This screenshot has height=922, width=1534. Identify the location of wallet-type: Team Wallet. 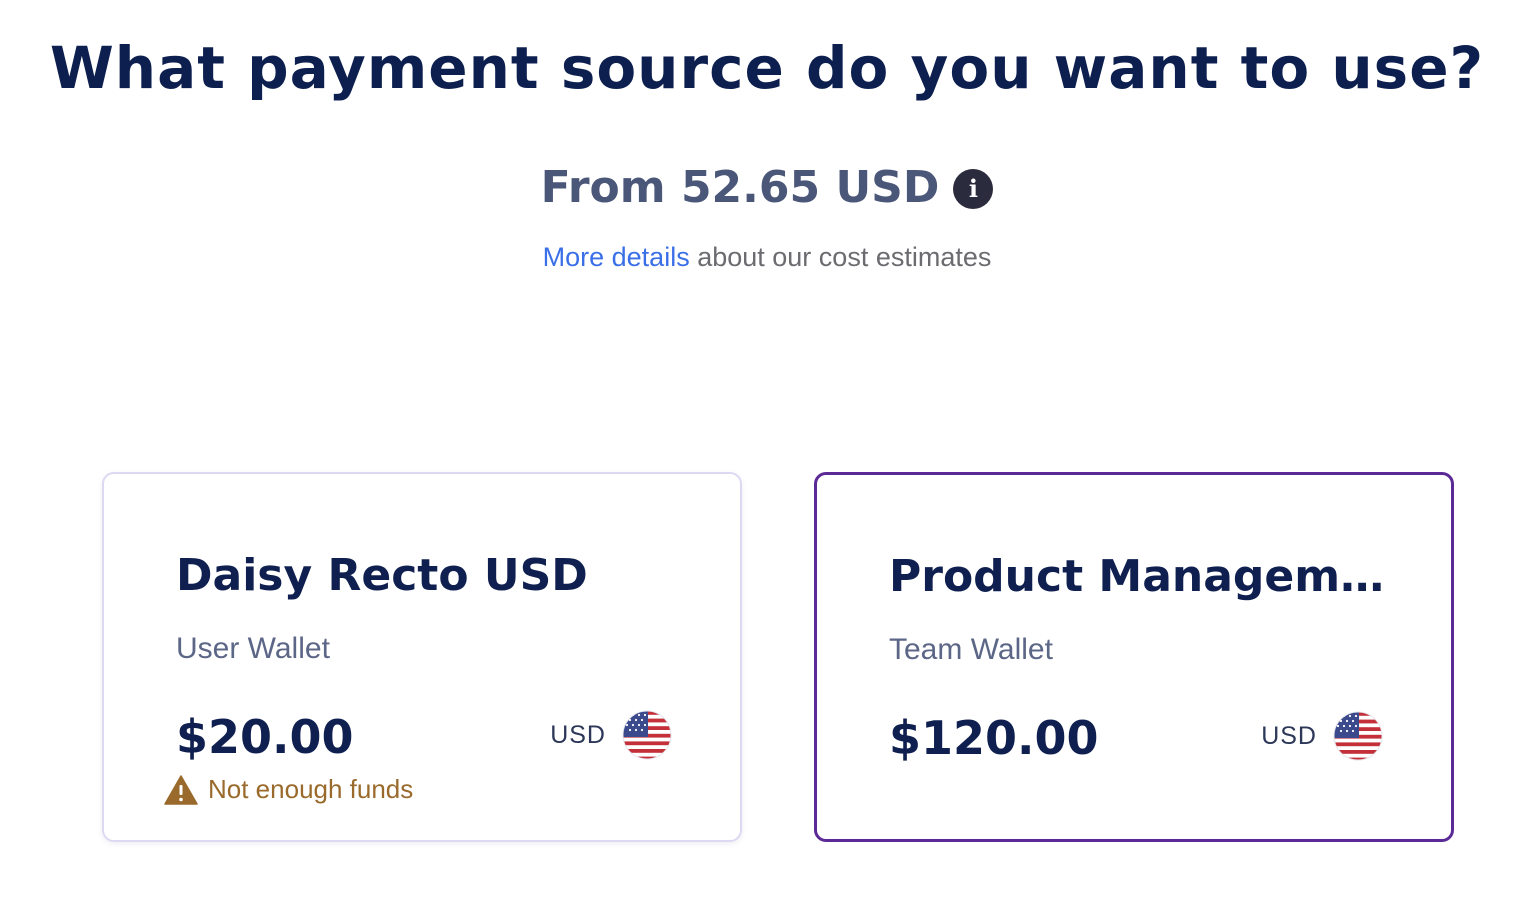
(971, 649).